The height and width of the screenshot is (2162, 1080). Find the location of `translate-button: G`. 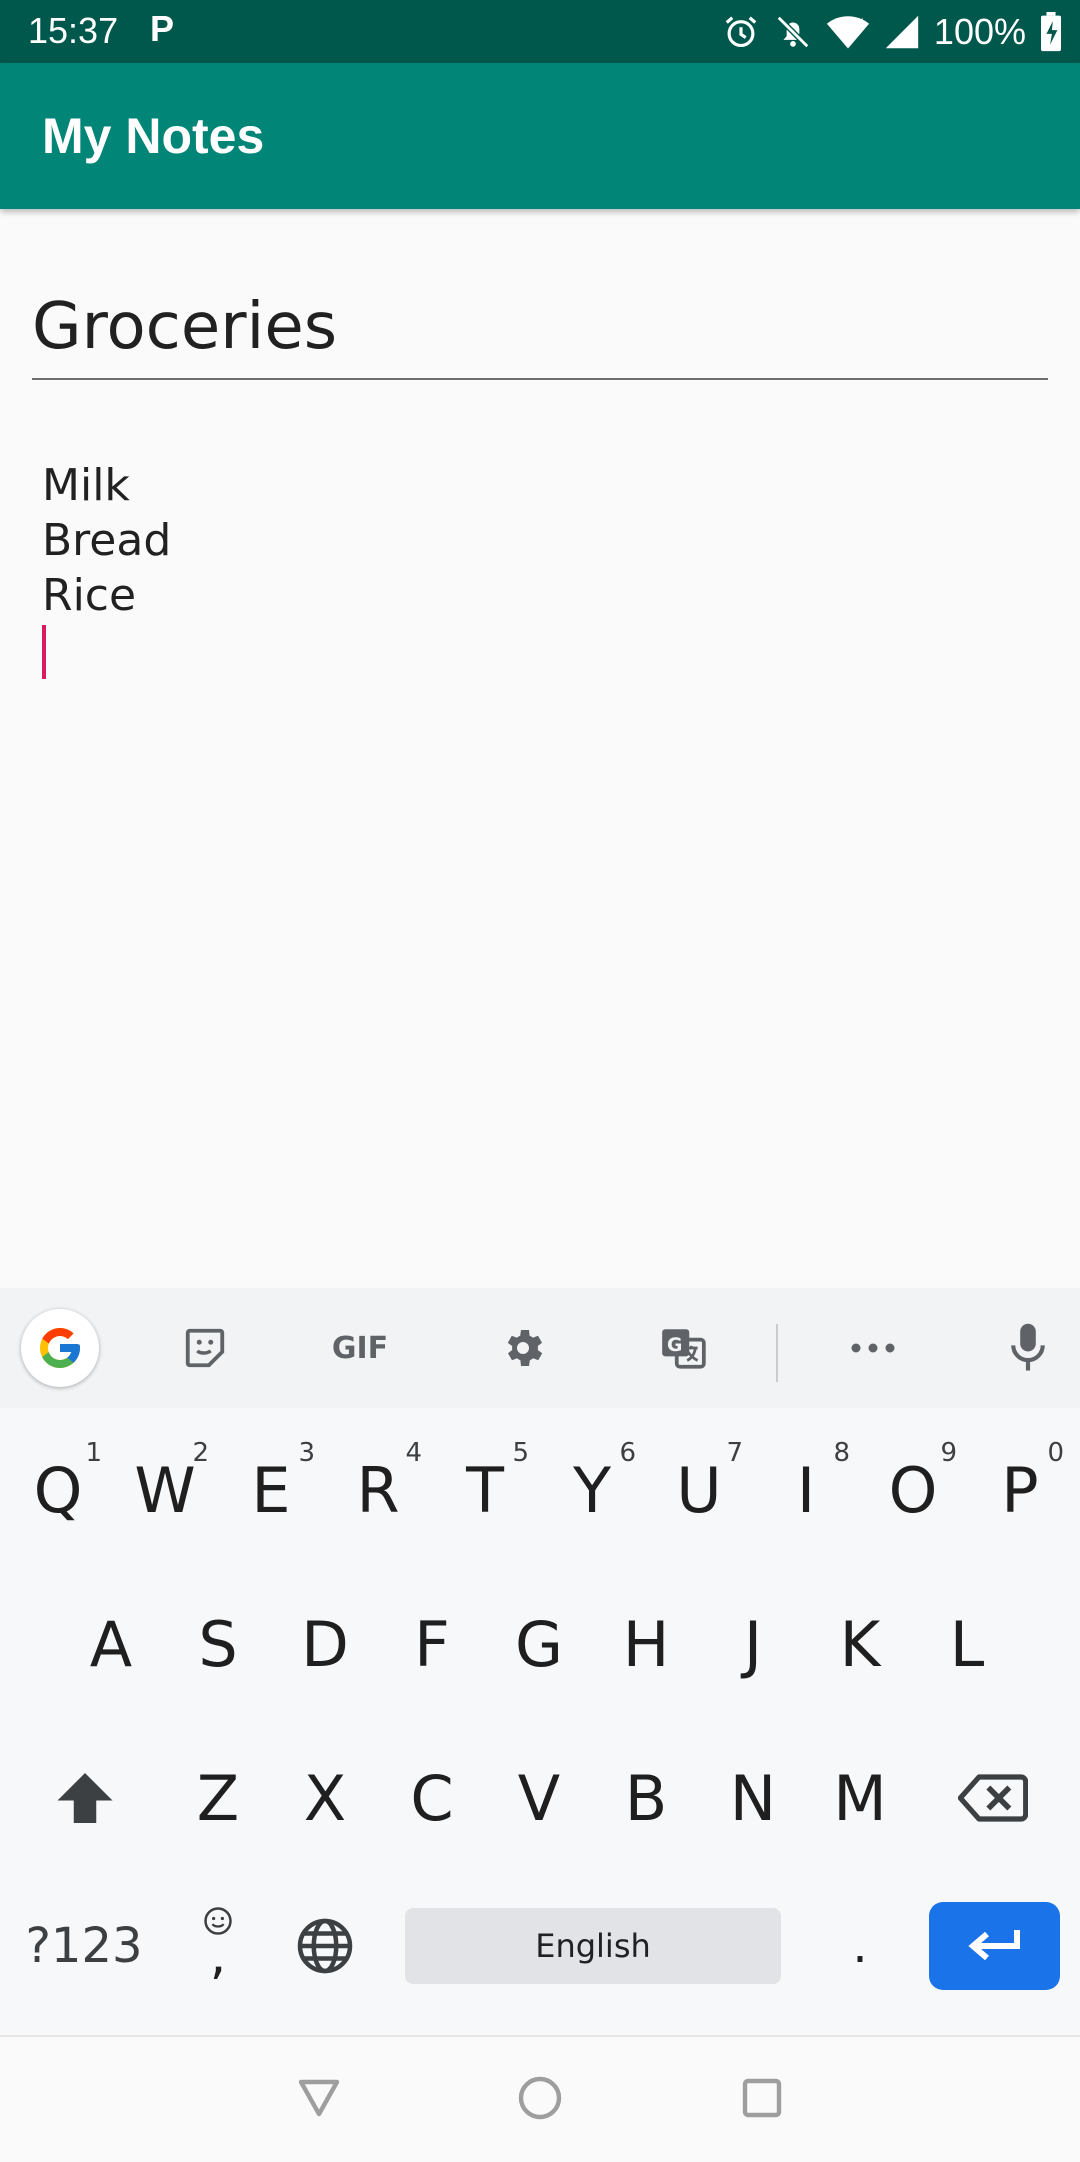

translate-button: G is located at coordinates (682, 1348).